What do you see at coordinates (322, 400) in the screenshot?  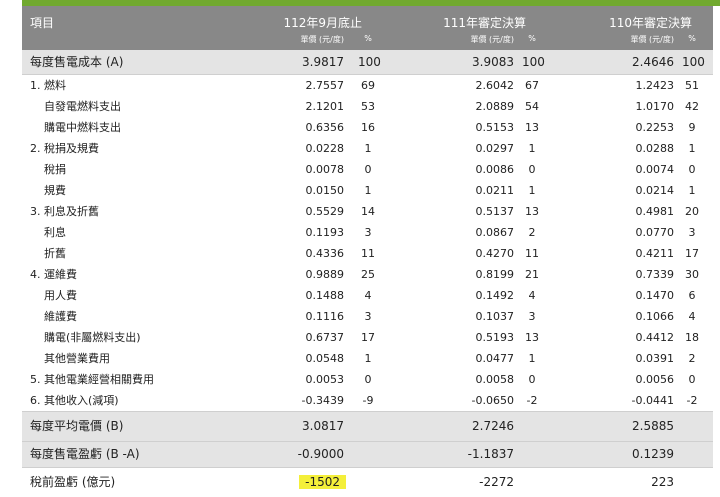 I see `row-value: -0.3439` at bounding box center [322, 400].